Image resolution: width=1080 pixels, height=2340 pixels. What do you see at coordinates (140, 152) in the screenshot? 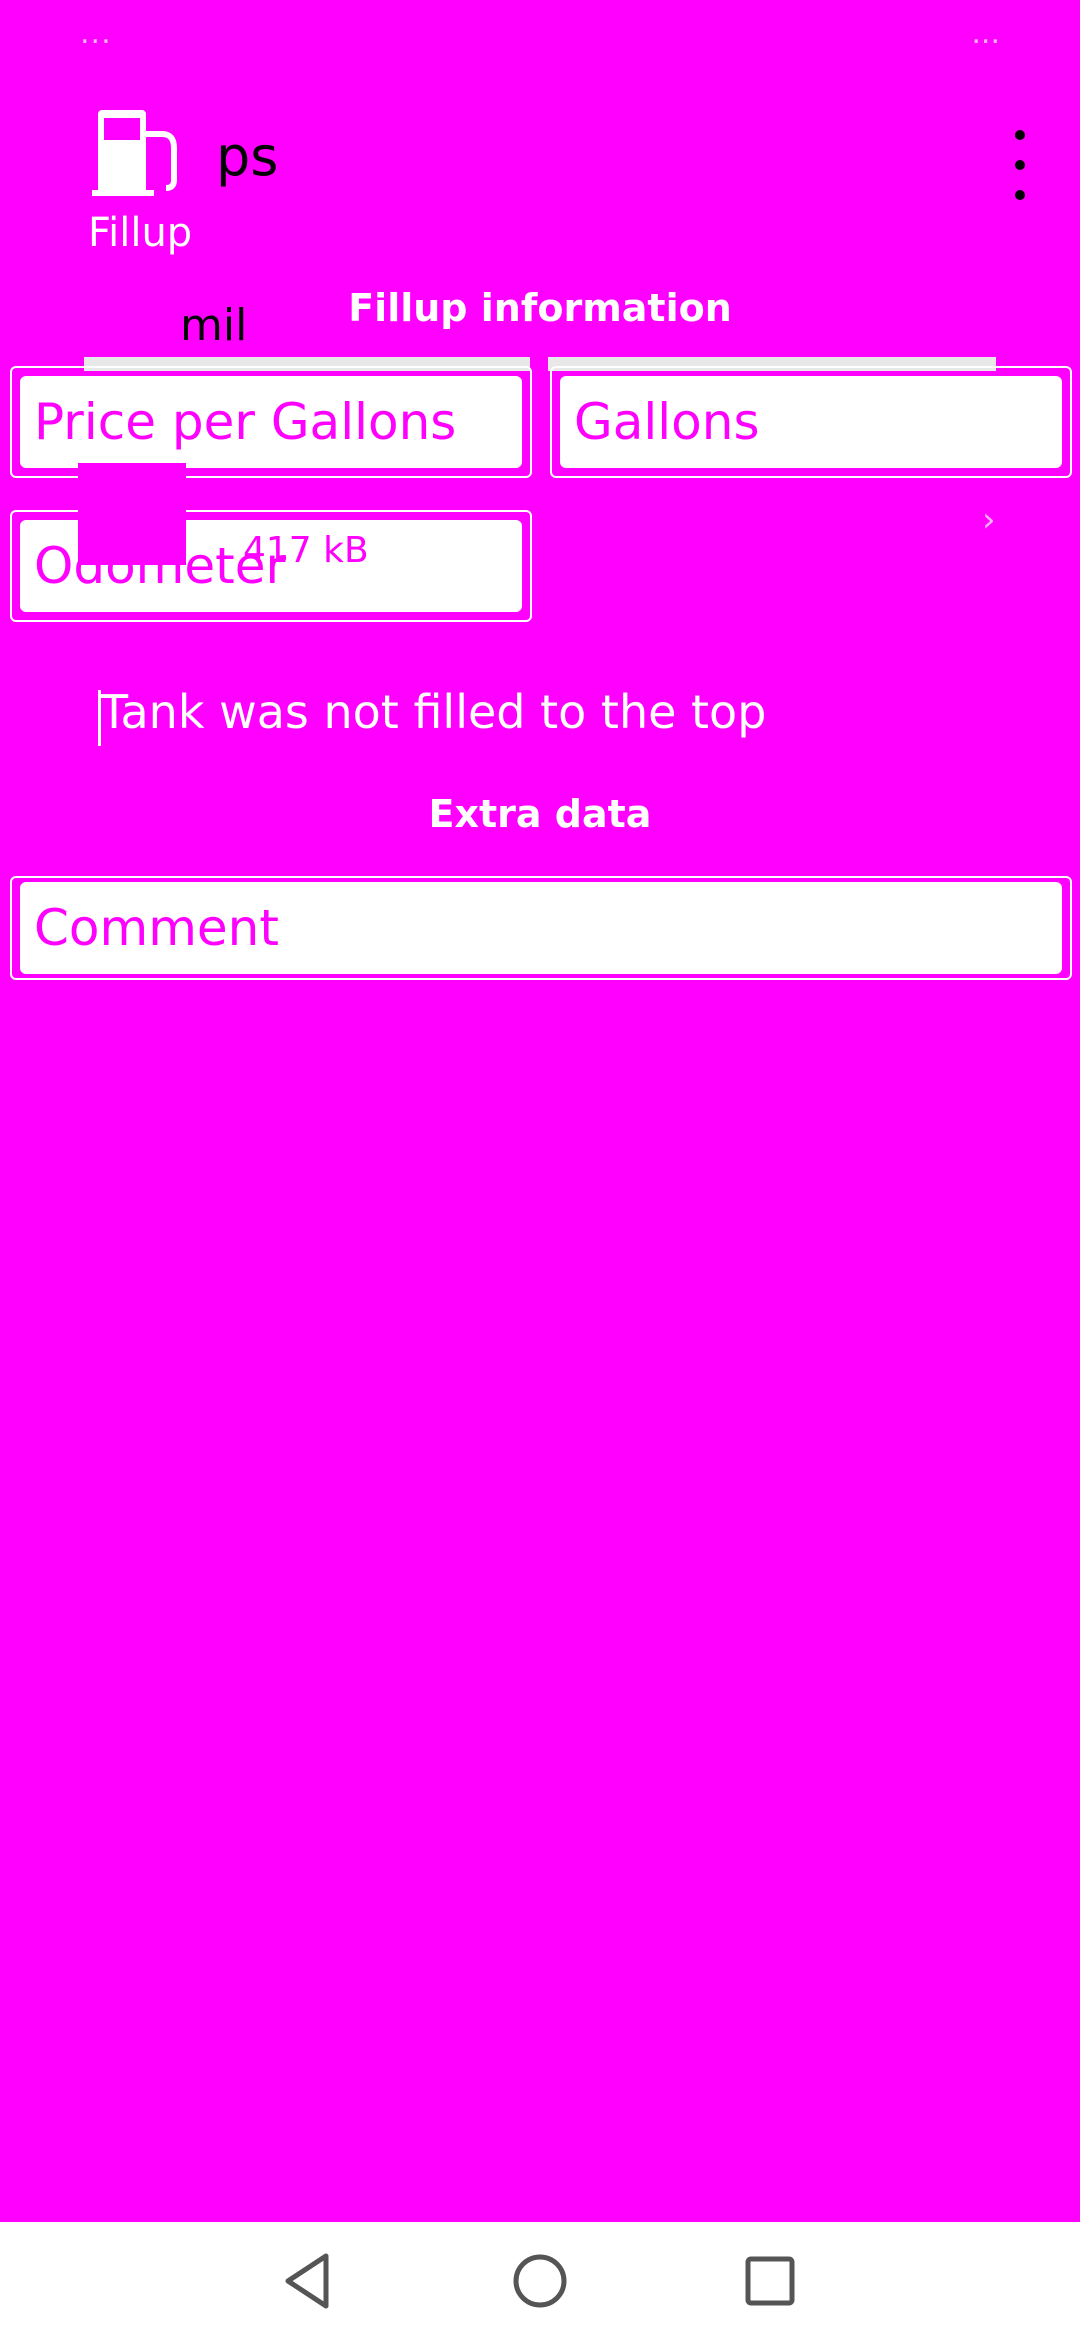
I see `fuel-pump-icon` at bounding box center [140, 152].